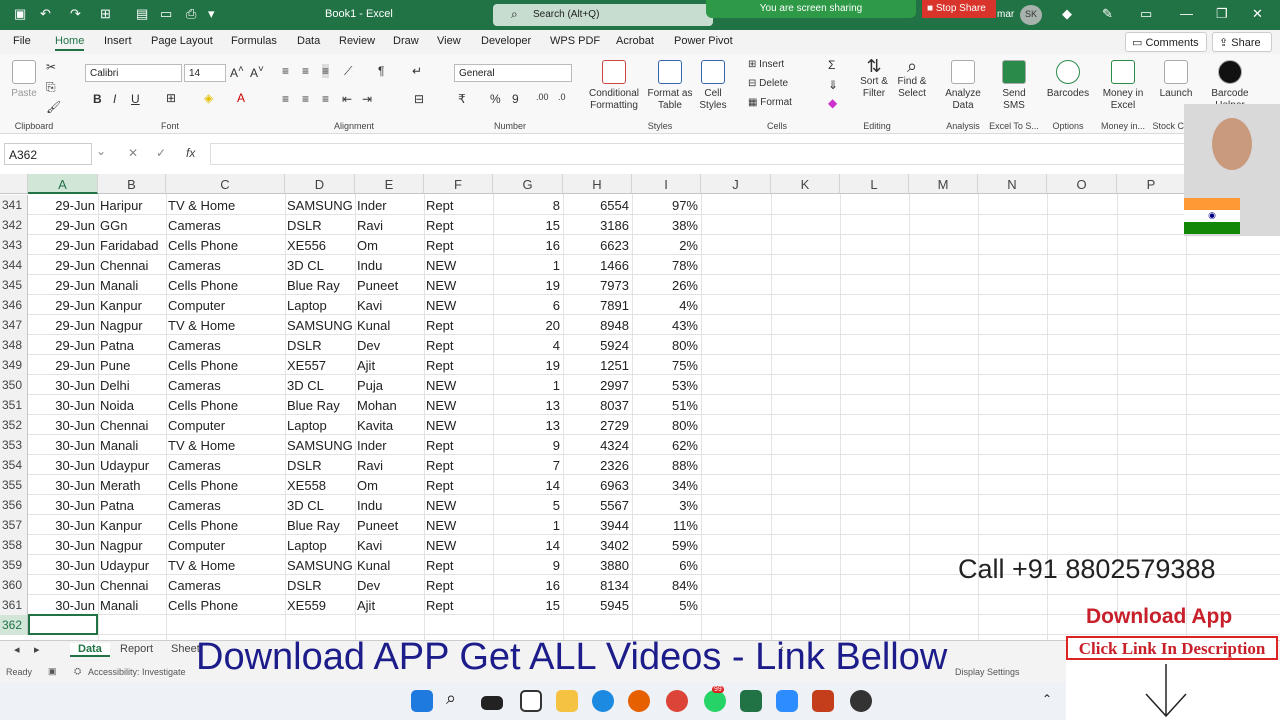 This screenshot has width=1280, height=723. What do you see at coordinates (390, 245) in the screenshot?
I see `cell-e: Om` at bounding box center [390, 245].